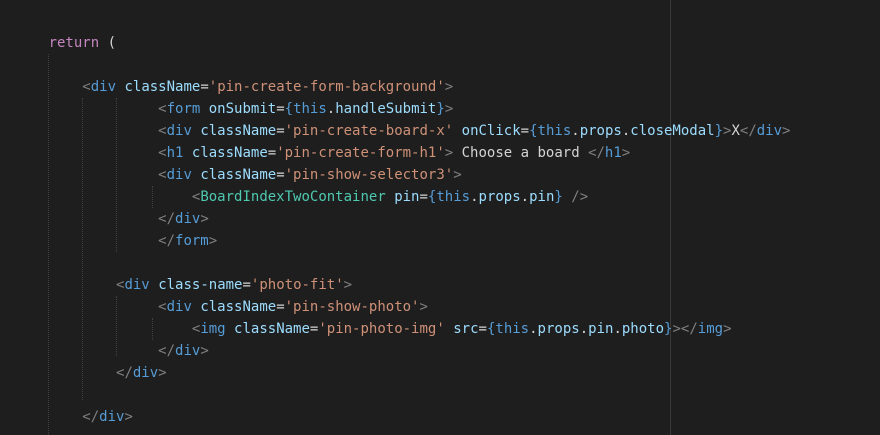 This screenshot has height=435, width=880. What do you see at coordinates (297, 285) in the screenshot?
I see `code-token: 'photo-fit'` at bounding box center [297, 285].